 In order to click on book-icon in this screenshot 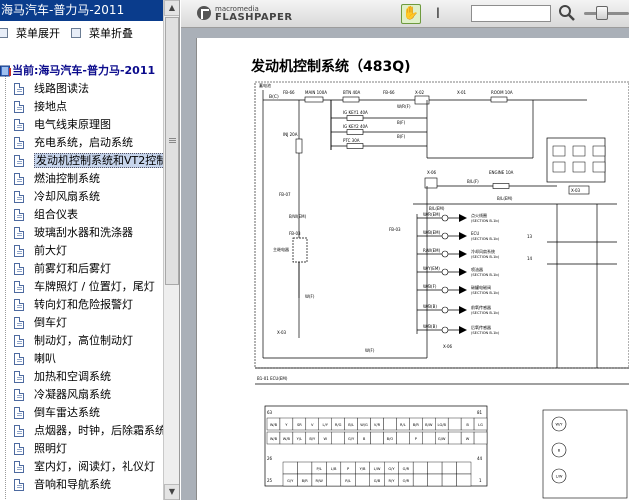, I will do `click(5, 71)`.